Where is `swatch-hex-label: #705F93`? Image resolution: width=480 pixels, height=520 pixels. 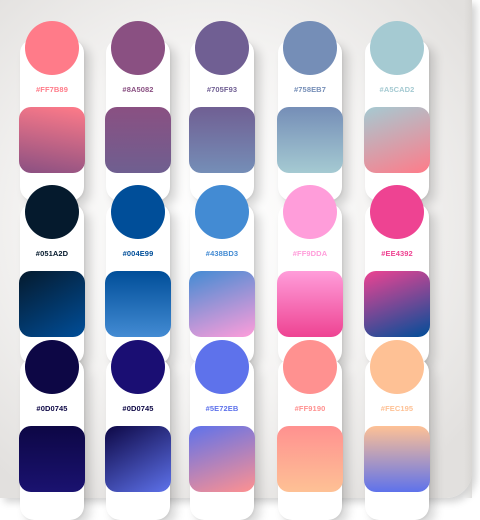
swatch-hex-label: #705F93 is located at coordinates (222, 89).